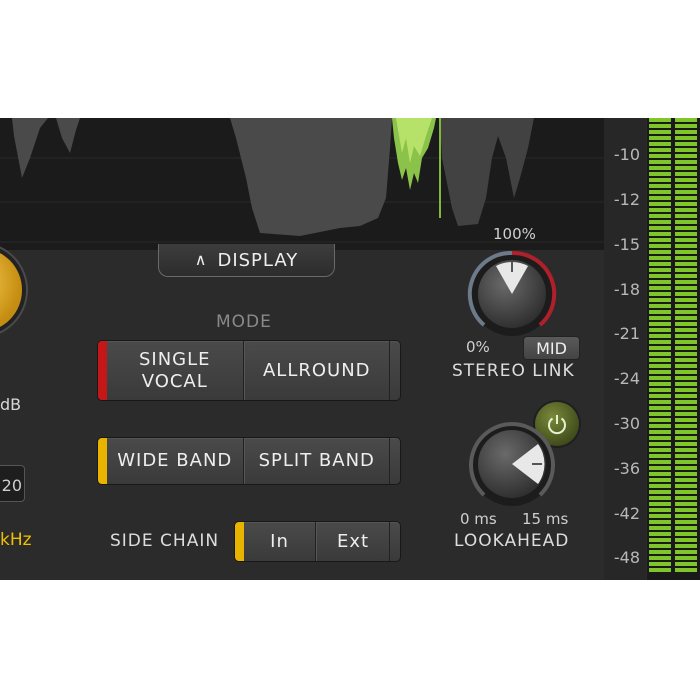 Image resolution: width=700 pixels, height=700 pixels. I want to click on chevron-up-icon: ∧, so click(201, 259).